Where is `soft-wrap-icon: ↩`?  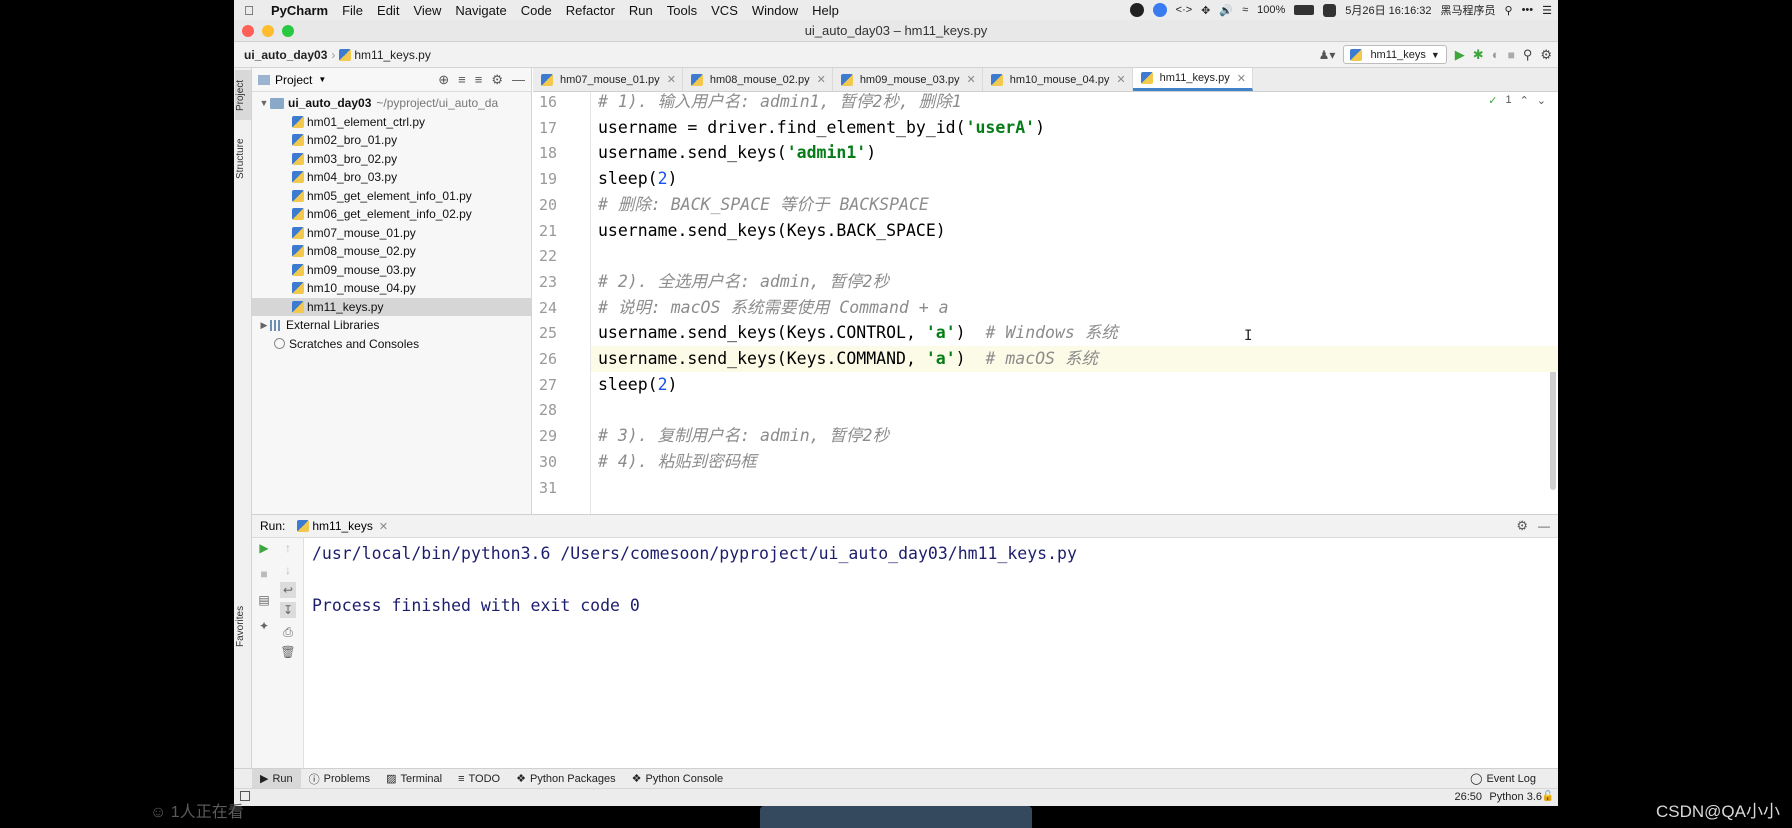 soft-wrap-icon: ↩ is located at coordinates (288, 590).